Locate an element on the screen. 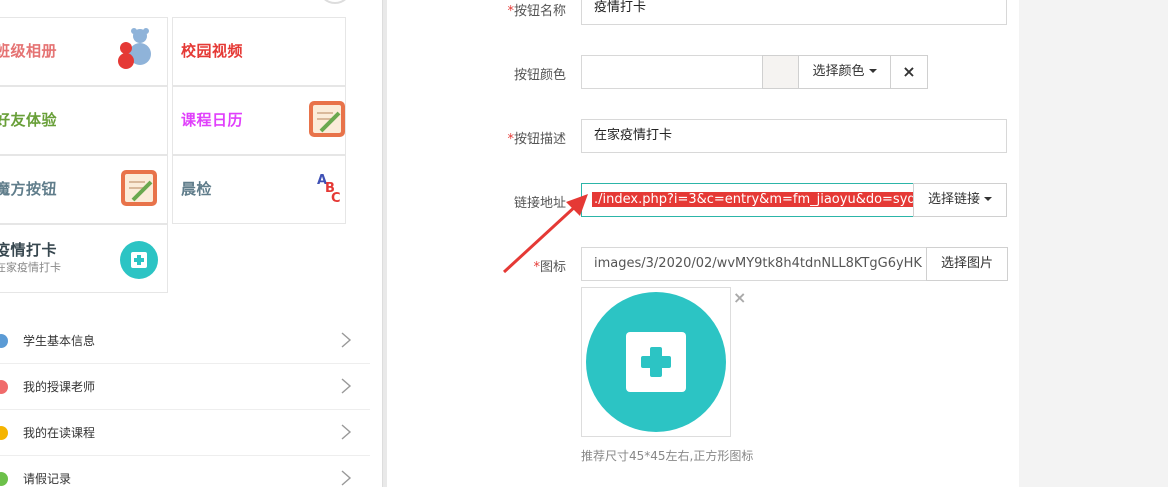 This screenshot has width=1168, height=487. select-link-button: 选择链接 is located at coordinates (960, 200).